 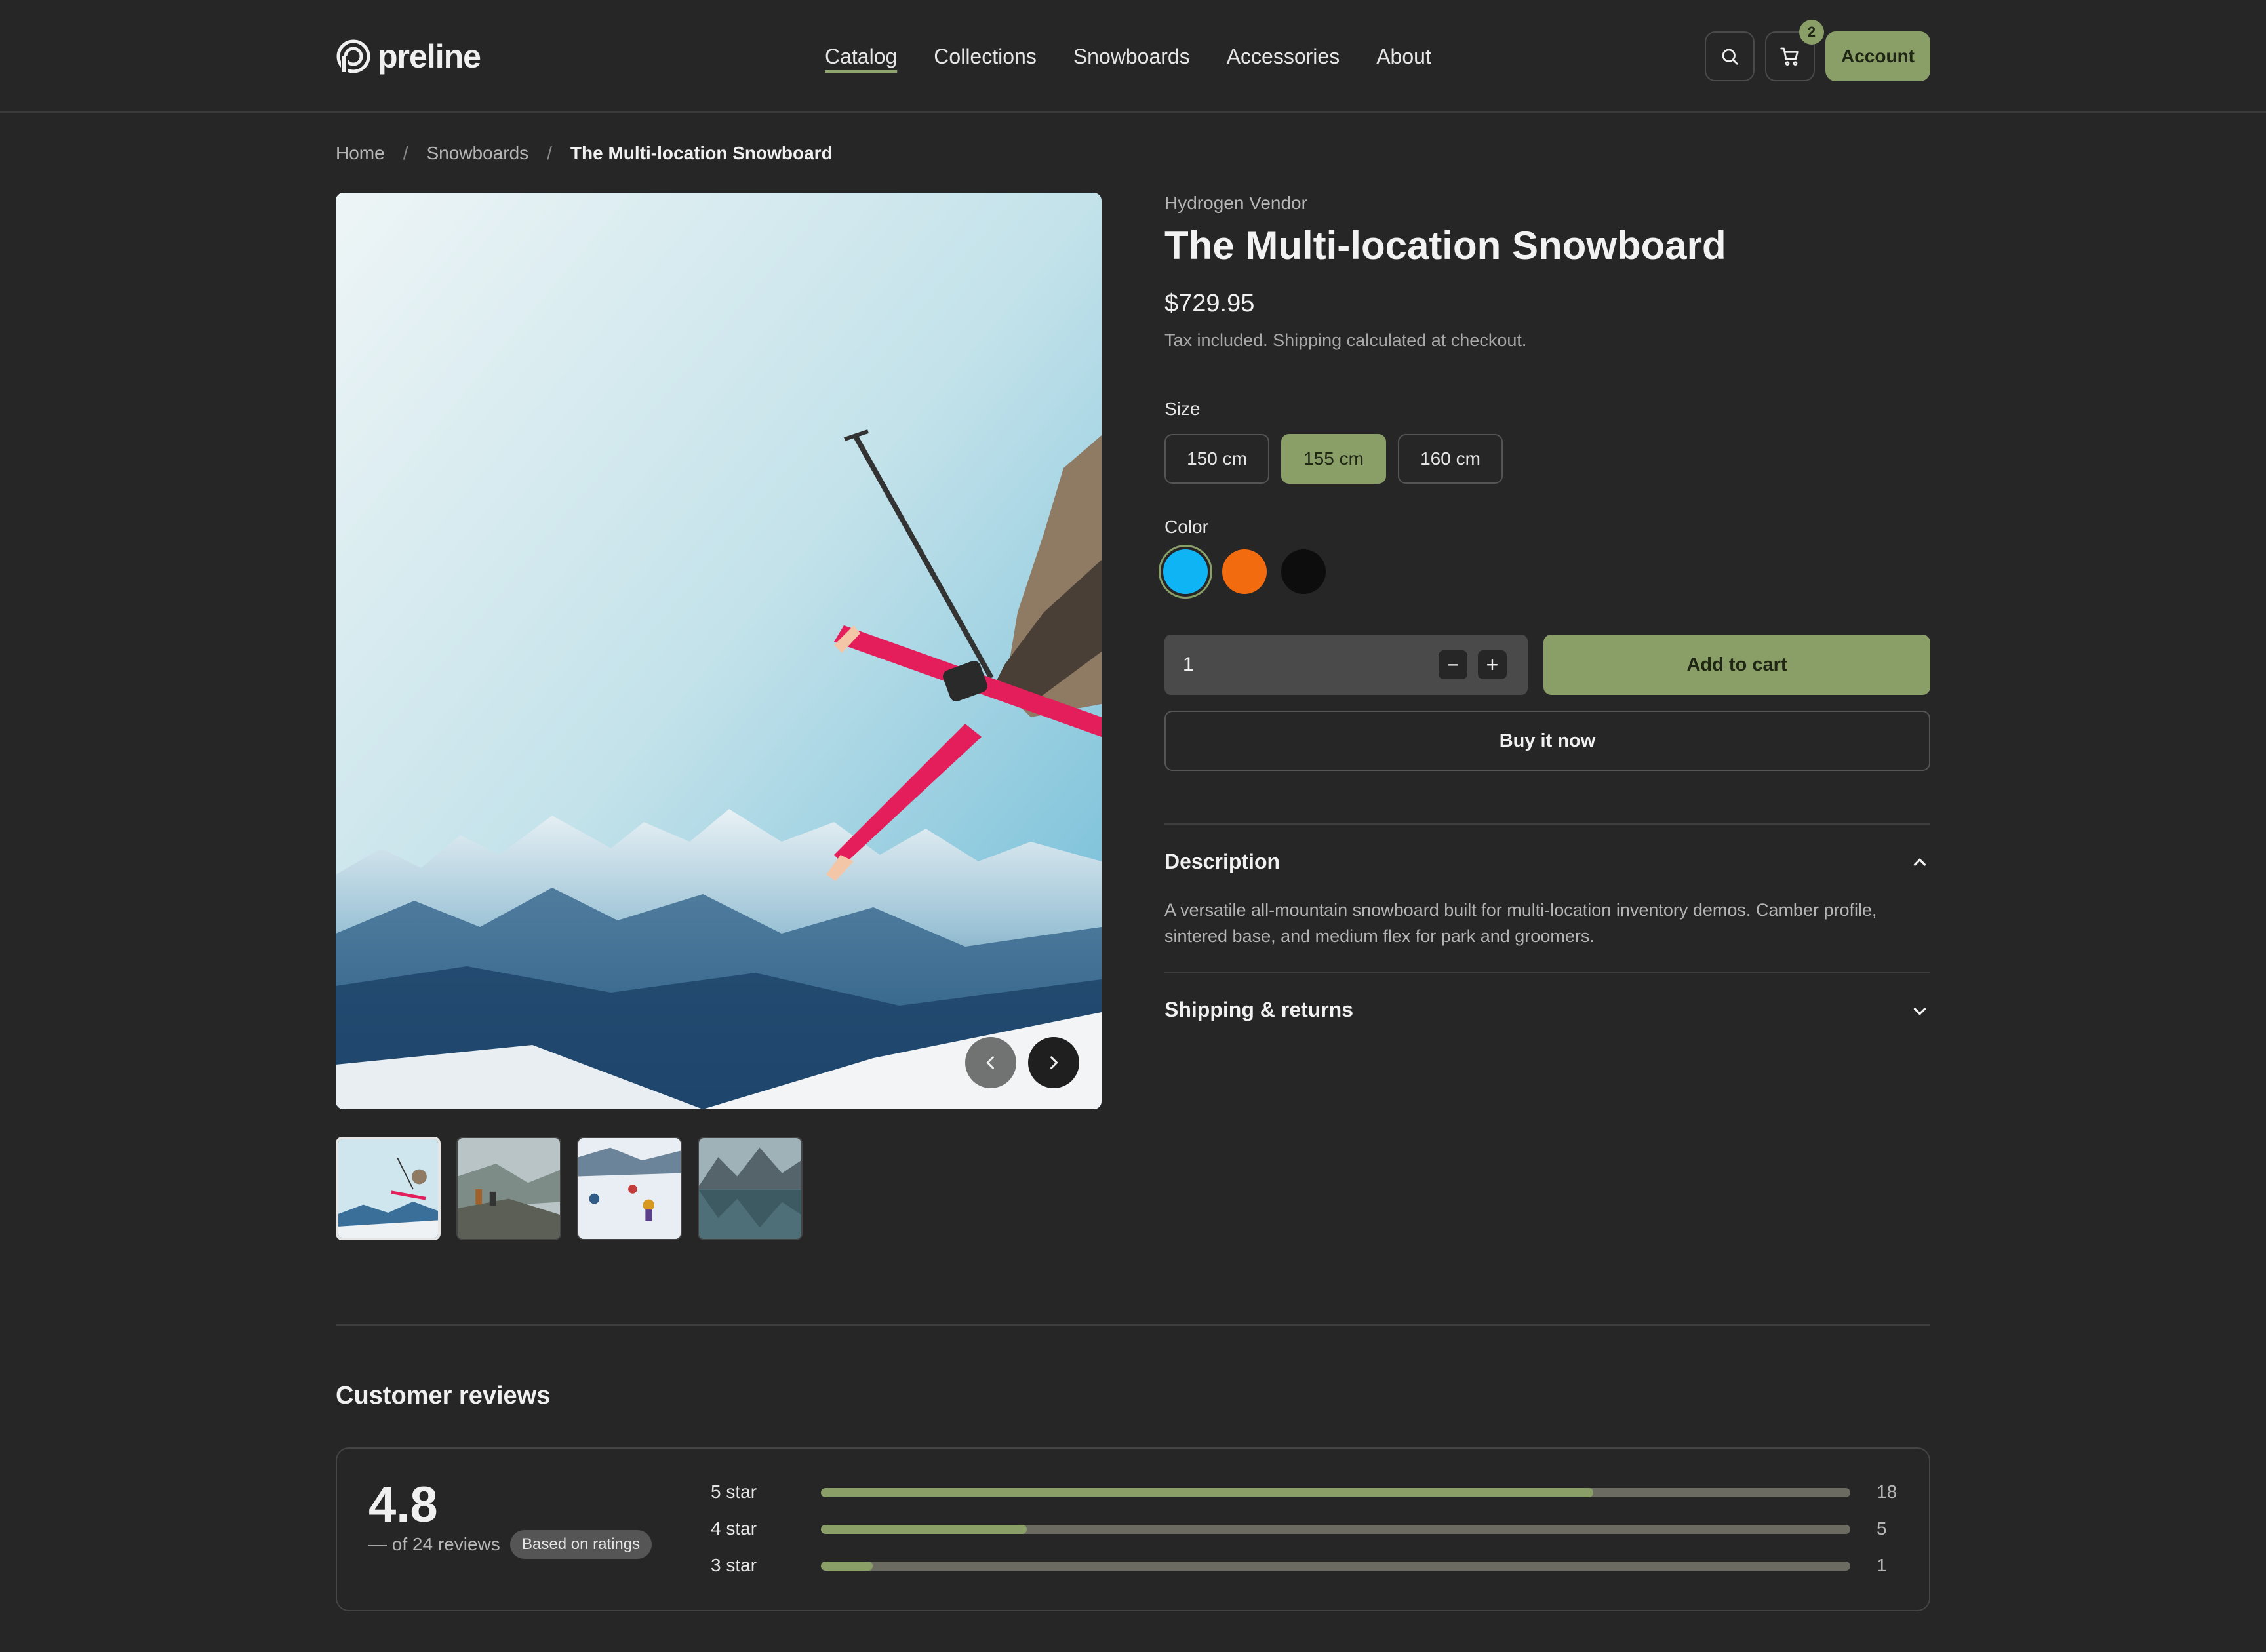 What do you see at coordinates (1736, 665) in the screenshot?
I see `add-to-cart-button: Add to cart` at bounding box center [1736, 665].